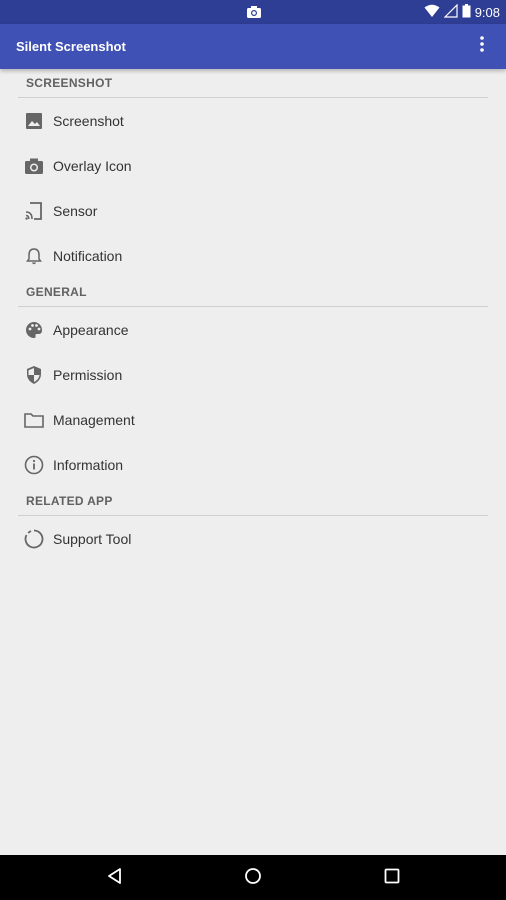 Image resolution: width=506 pixels, height=900 pixels. What do you see at coordinates (34, 211) in the screenshot?
I see `cast-icon` at bounding box center [34, 211].